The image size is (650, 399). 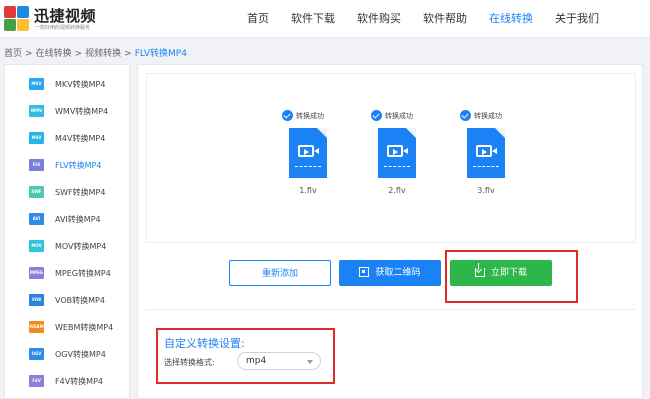 I want to click on format-icon: MOV, so click(x=36, y=246).